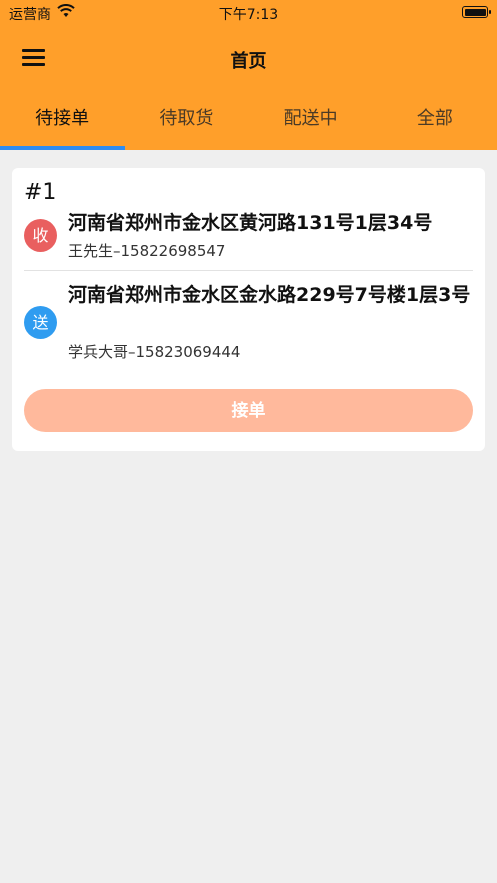 The height and width of the screenshot is (883, 497). What do you see at coordinates (248, 15) in the screenshot?
I see `status-time: 下午7:13` at bounding box center [248, 15].